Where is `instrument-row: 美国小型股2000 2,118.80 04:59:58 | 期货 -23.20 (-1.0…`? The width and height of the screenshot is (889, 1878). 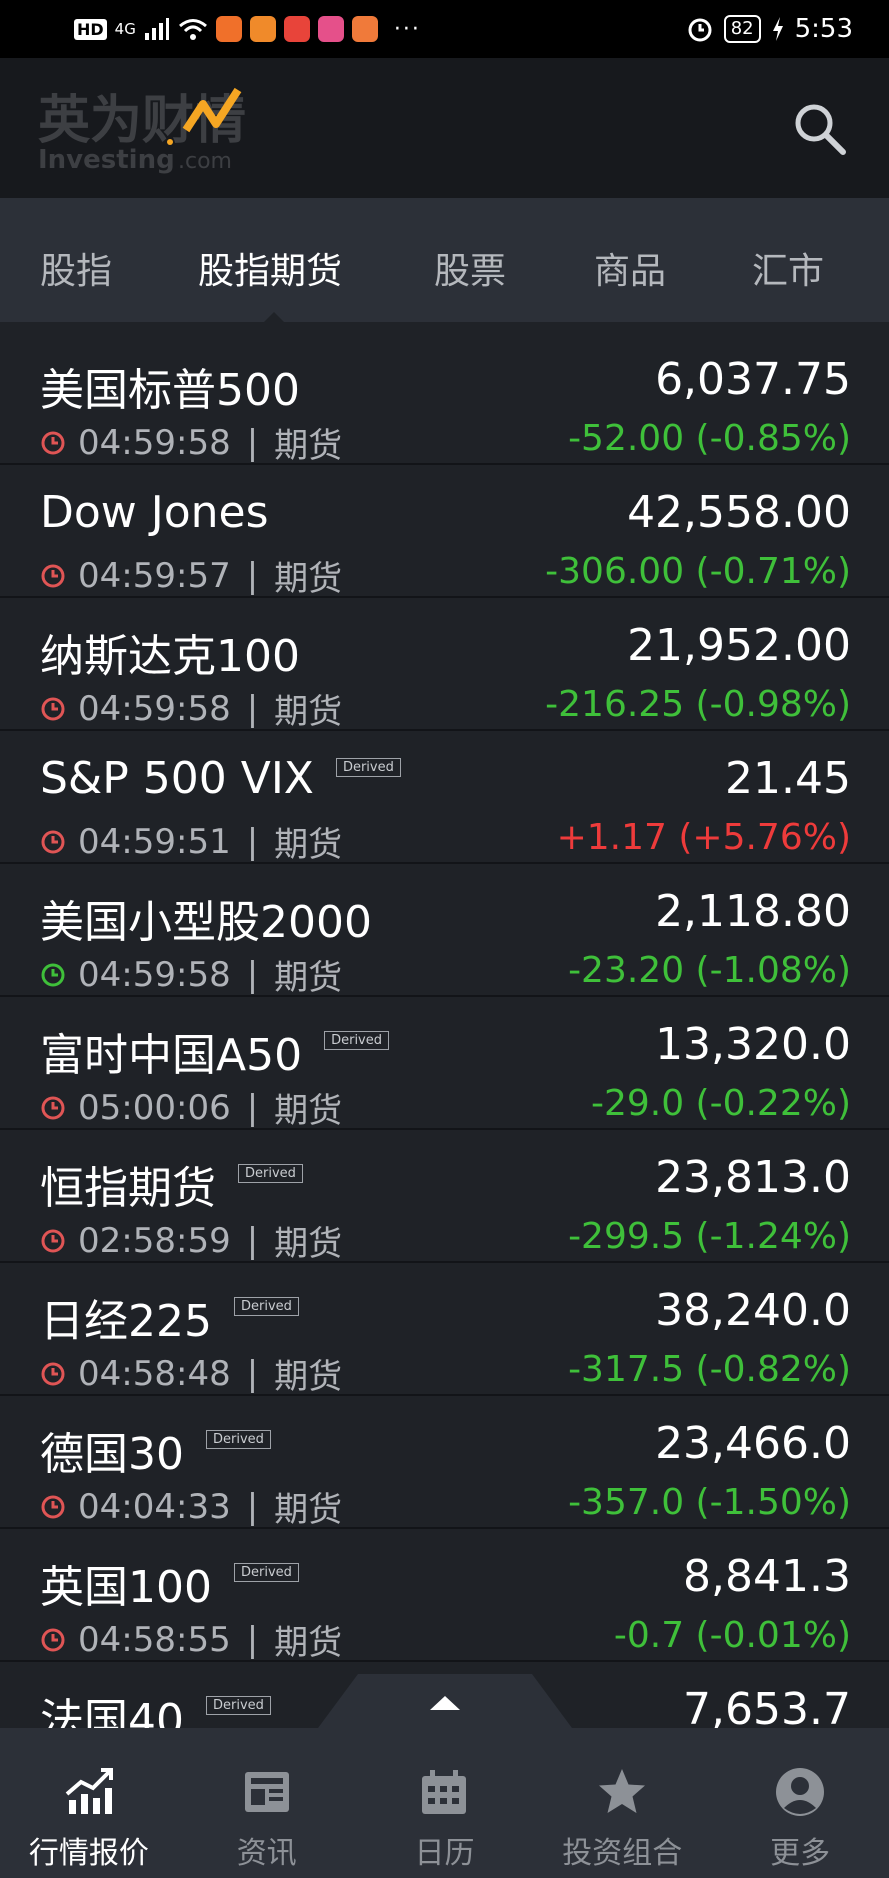 instrument-row: 美国小型股2000 2,118.80 04:59:58 | 期货 -23.20 (-1.0… is located at coordinates (444, 931).